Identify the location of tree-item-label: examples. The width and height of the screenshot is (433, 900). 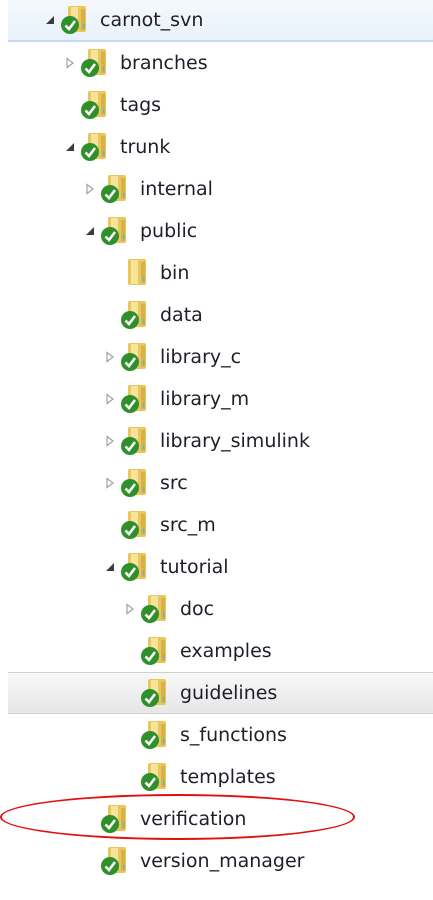
(226, 651).